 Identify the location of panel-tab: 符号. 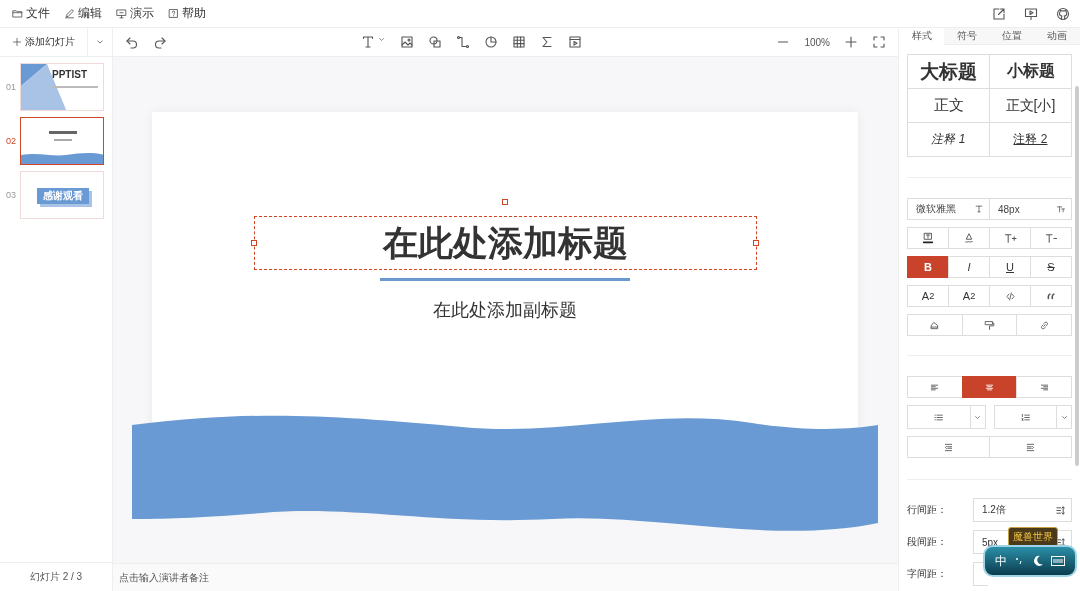
(967, 36).